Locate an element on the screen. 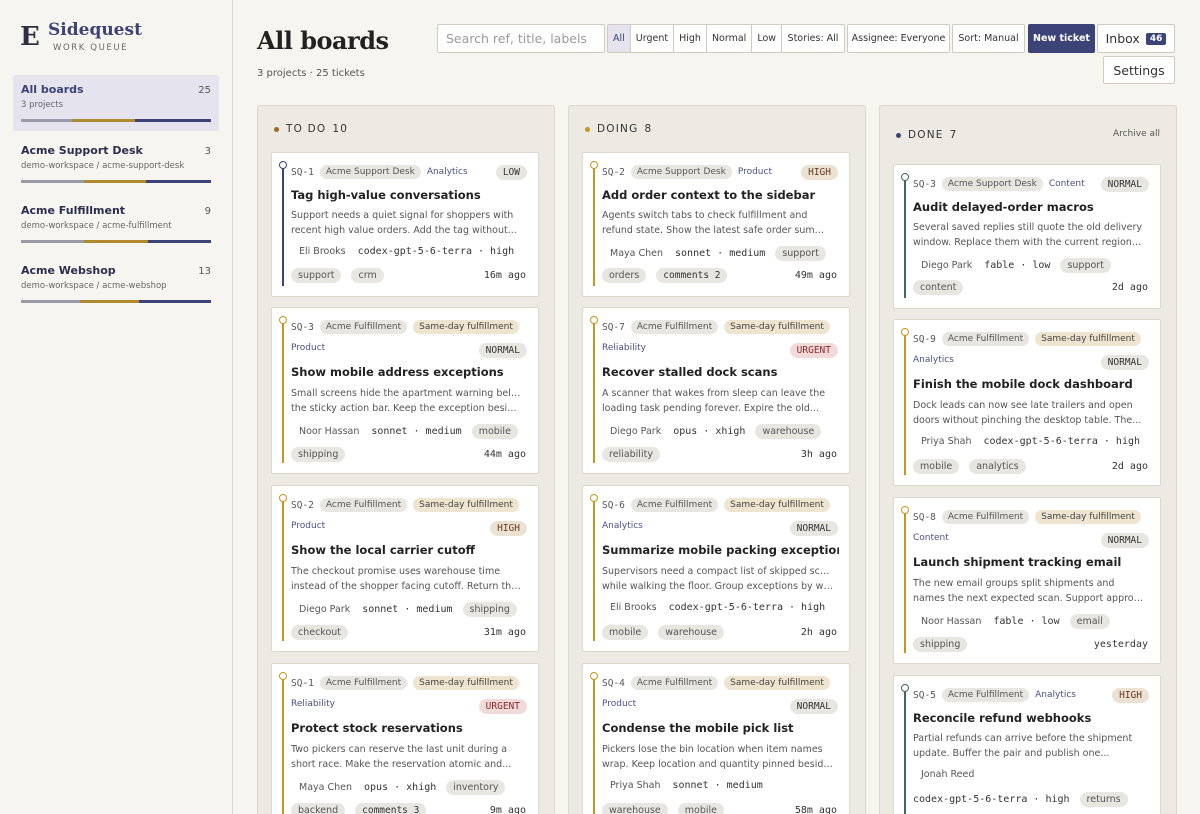 The height and width of the screenshot is (814, 1200). sort-button: Sort: Manual is located at coordinates (988, 38).